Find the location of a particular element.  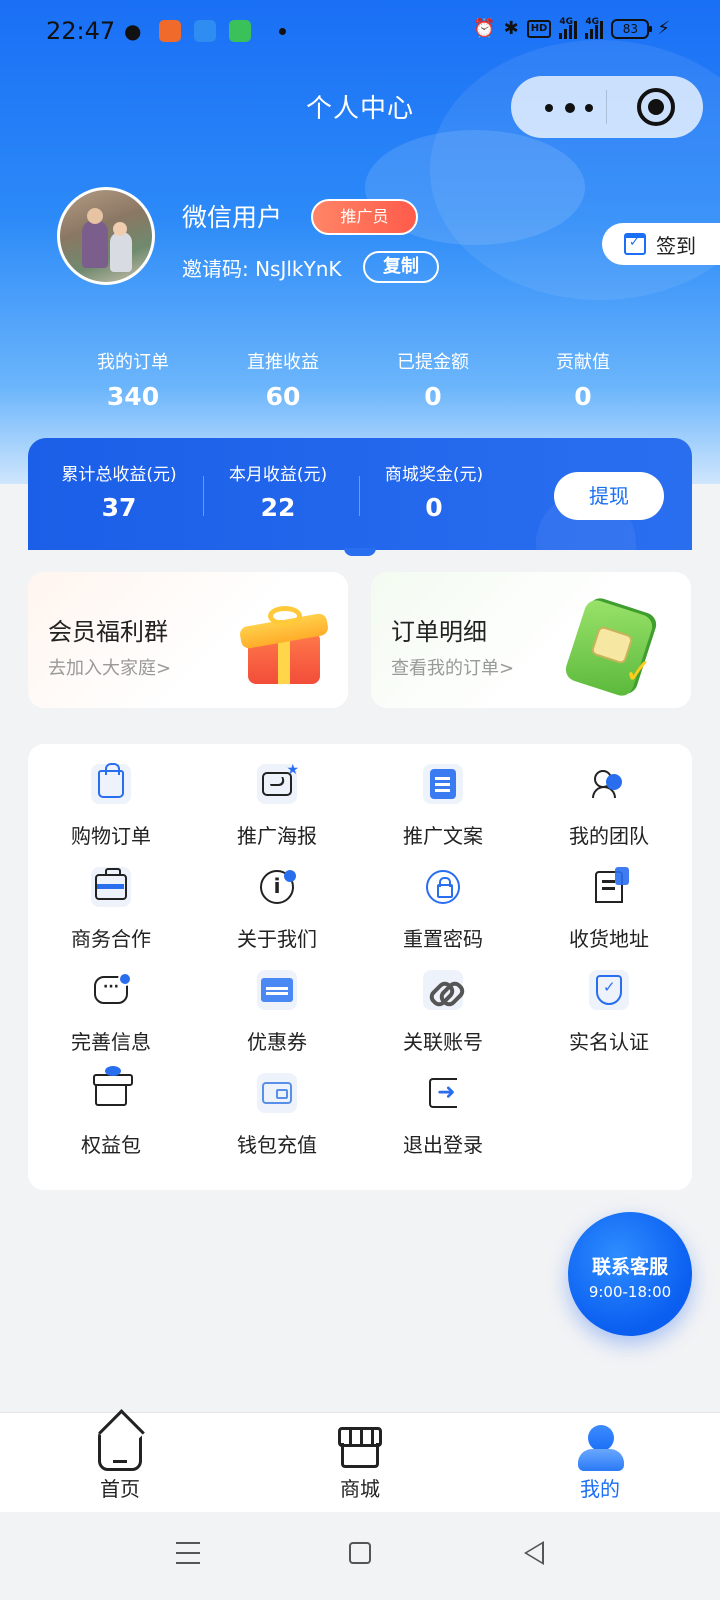

signal-icon: 4G is located at coordinates (568, 28).